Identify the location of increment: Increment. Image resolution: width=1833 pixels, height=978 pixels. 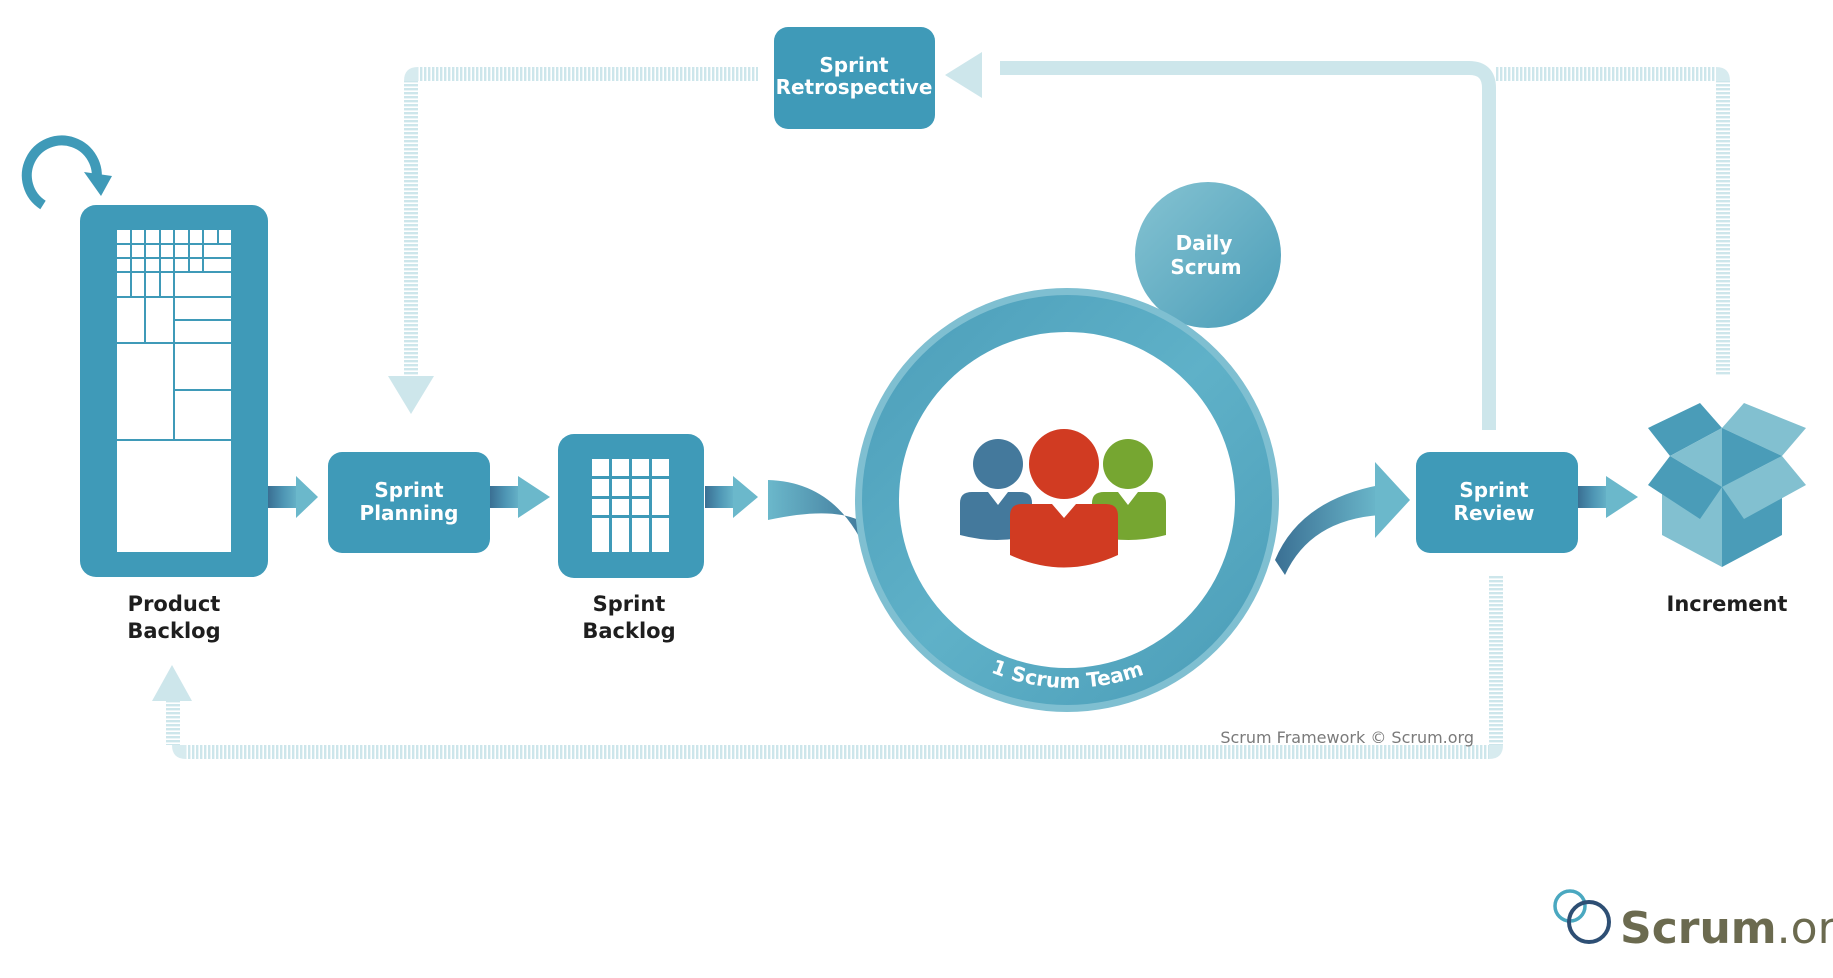
(1727, 509).